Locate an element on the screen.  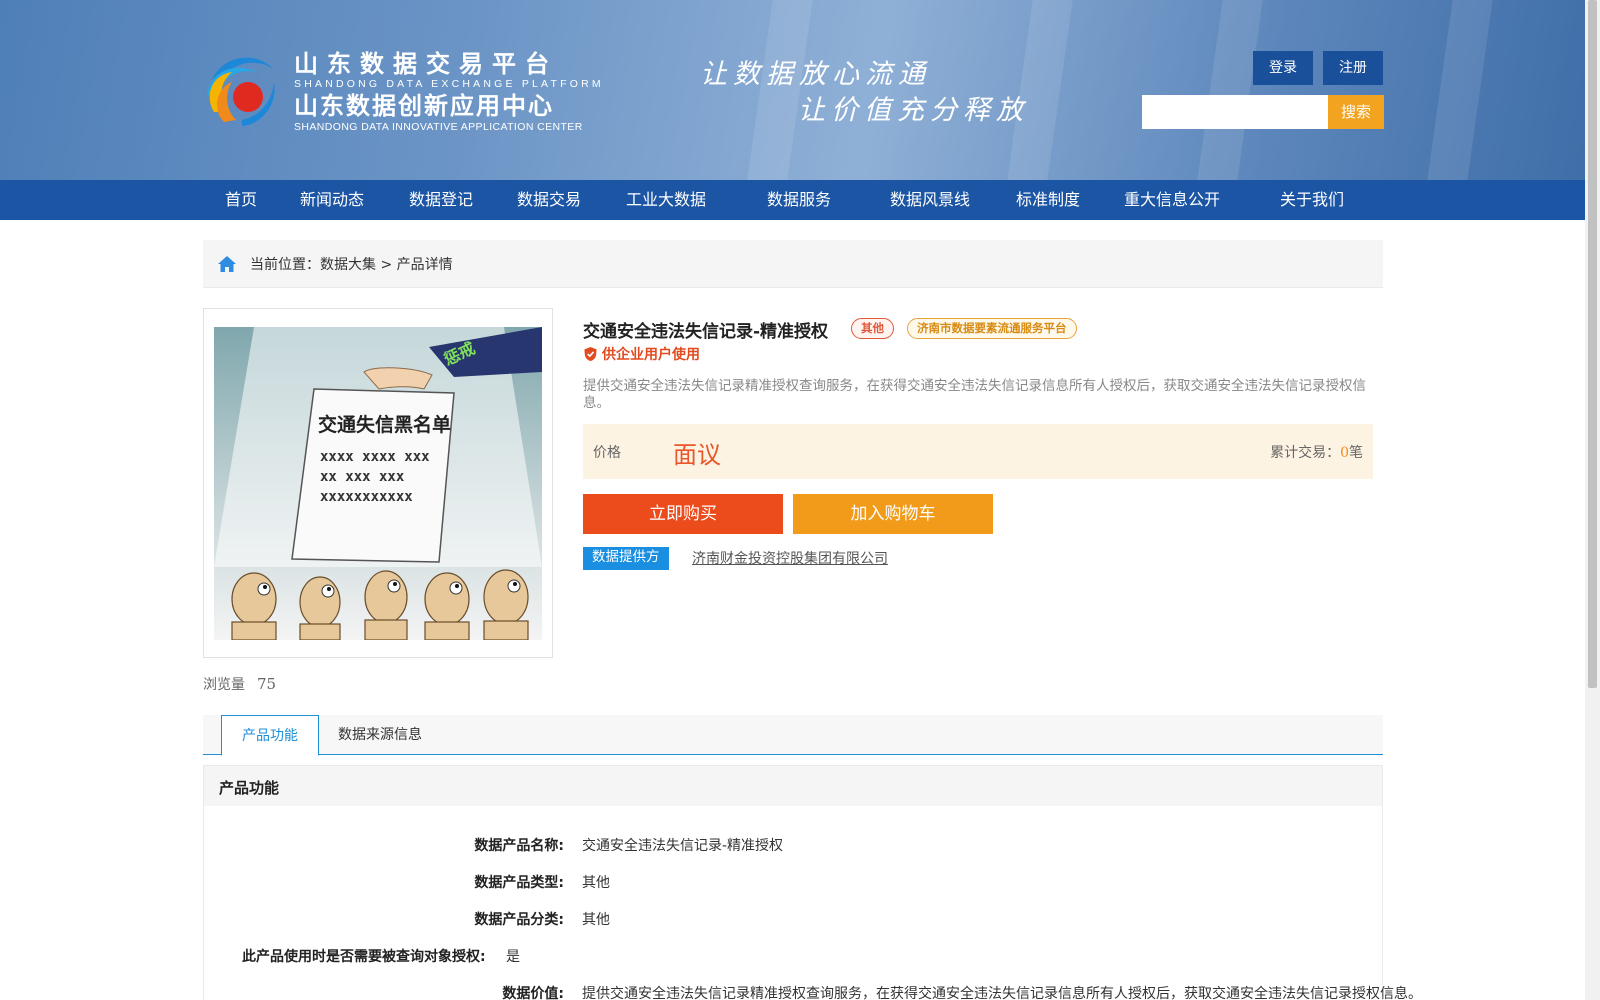
product-title: 交通安全违法失信记录-精准授权 is located at coordinates (706, 332).